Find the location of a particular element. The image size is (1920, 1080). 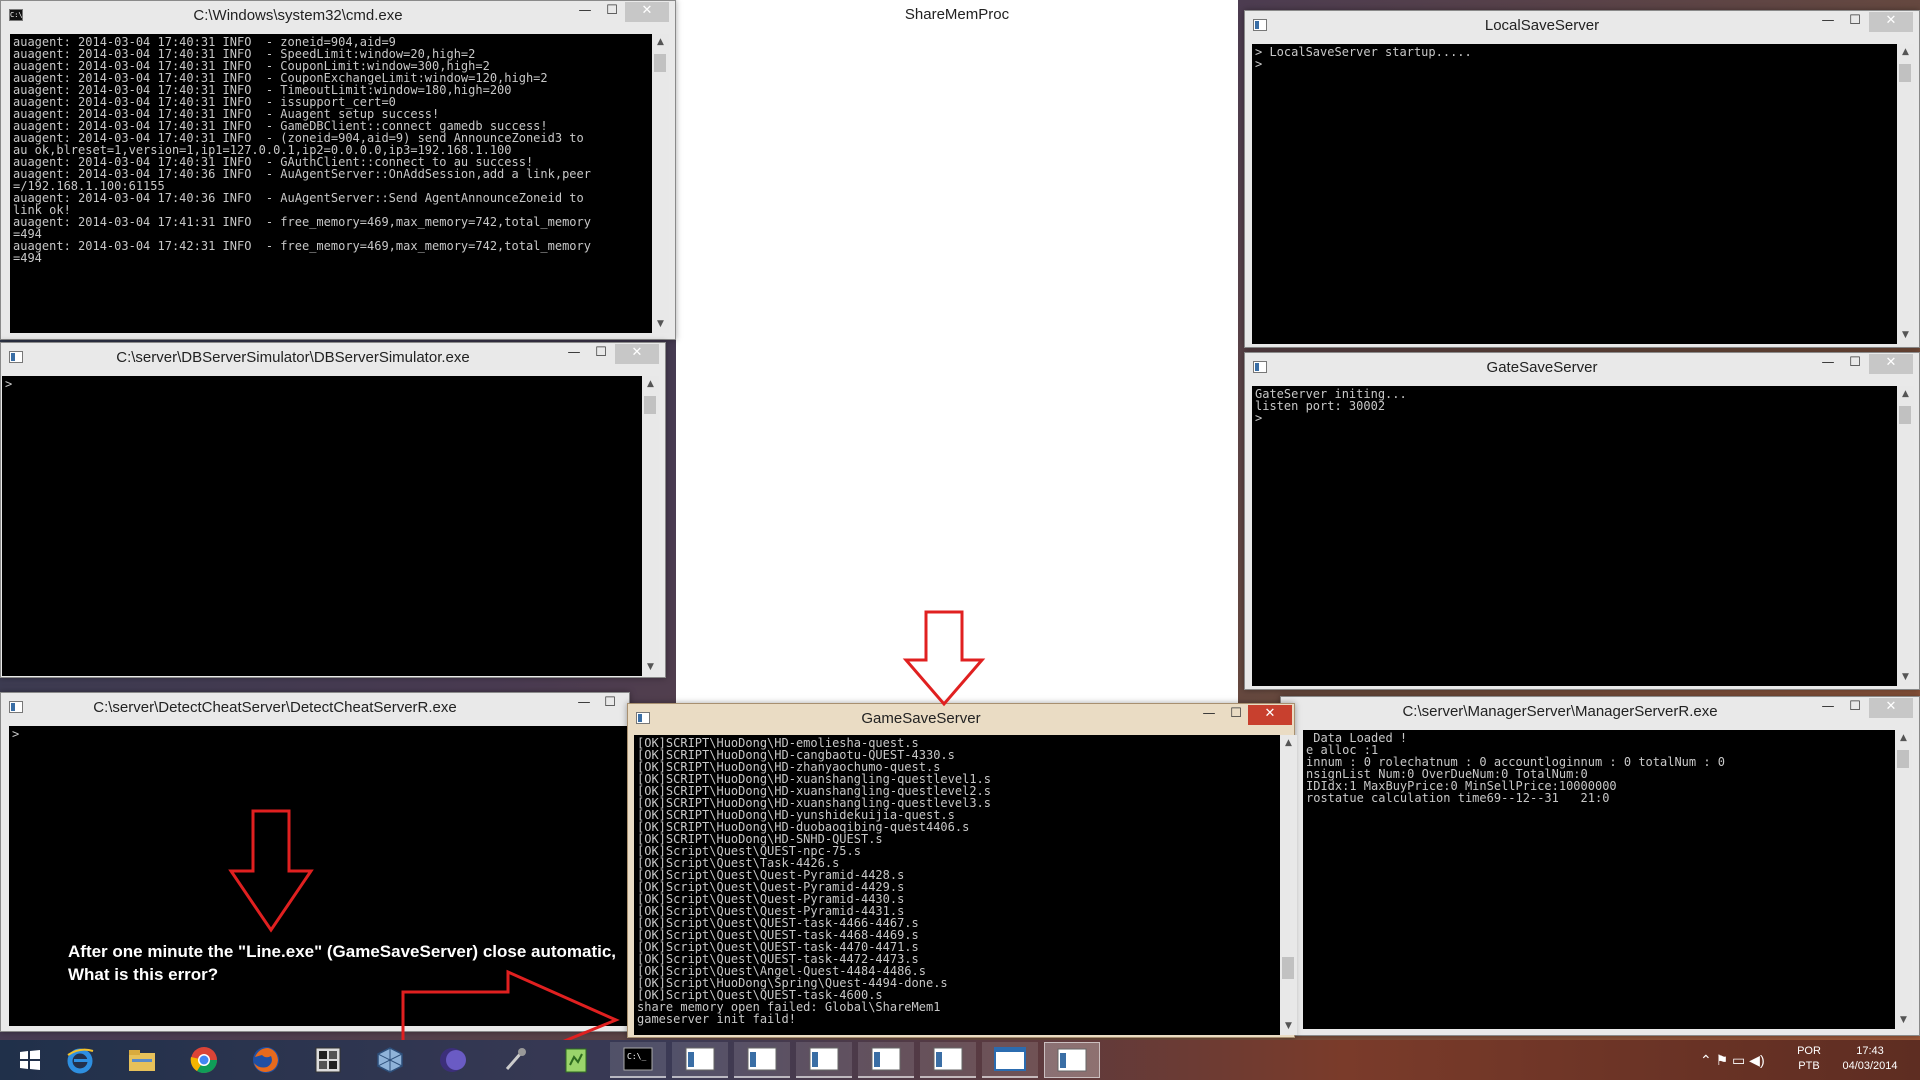

clock-date: 04/03/2014 is located at coordinates (1870, 1066).